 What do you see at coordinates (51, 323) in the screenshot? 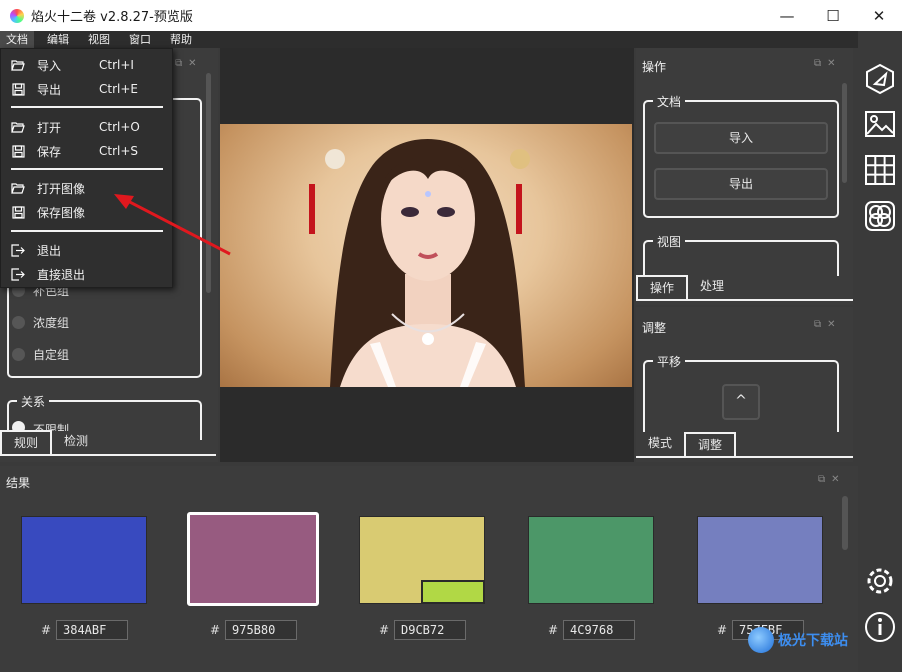
I see `radio-label: 浓度组` at bounding box center [51, 323].